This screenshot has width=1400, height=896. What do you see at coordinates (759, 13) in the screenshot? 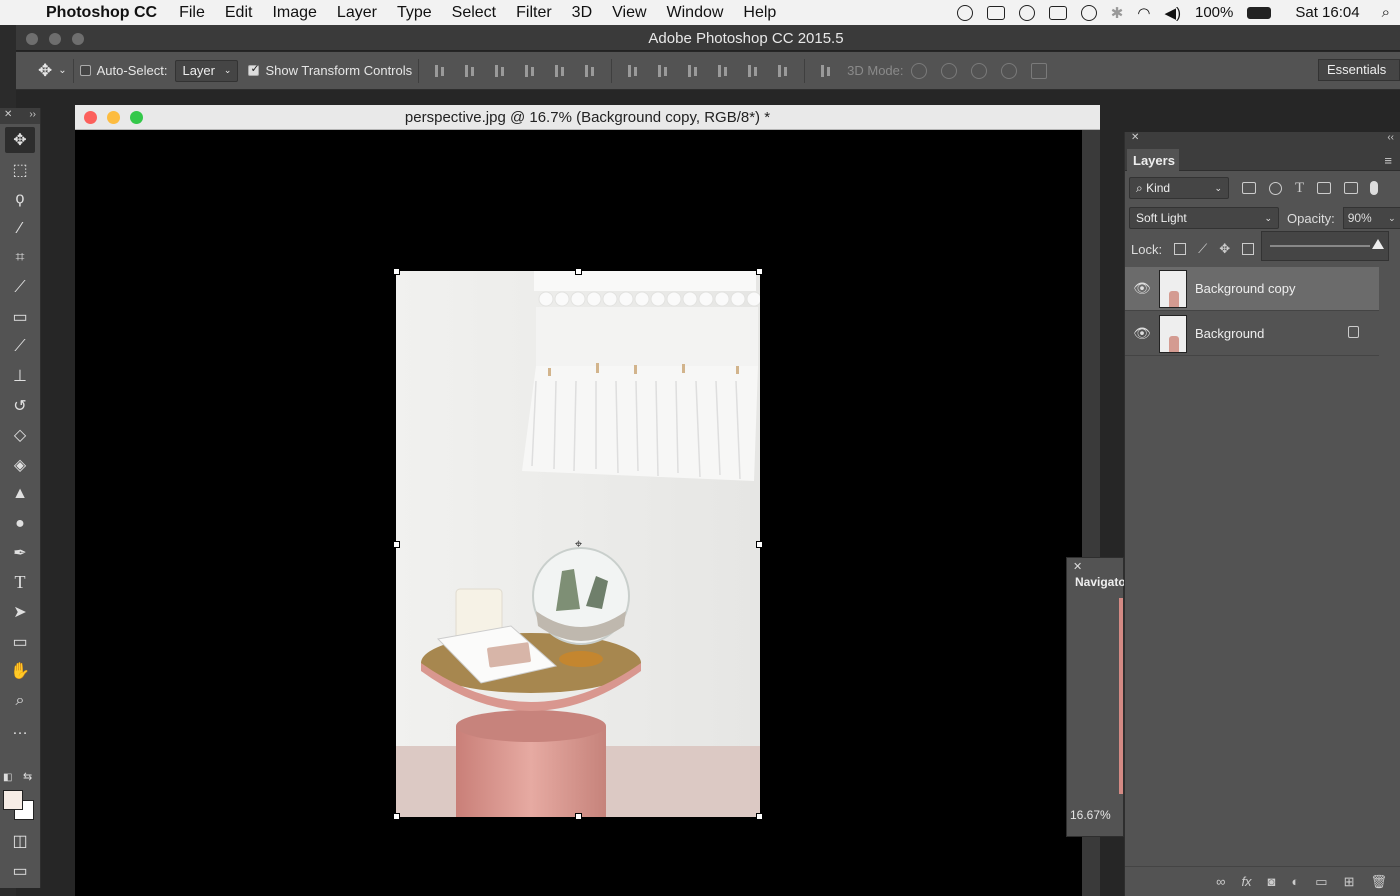
I see `menu-help: Help` at bounding box center [759, 13].